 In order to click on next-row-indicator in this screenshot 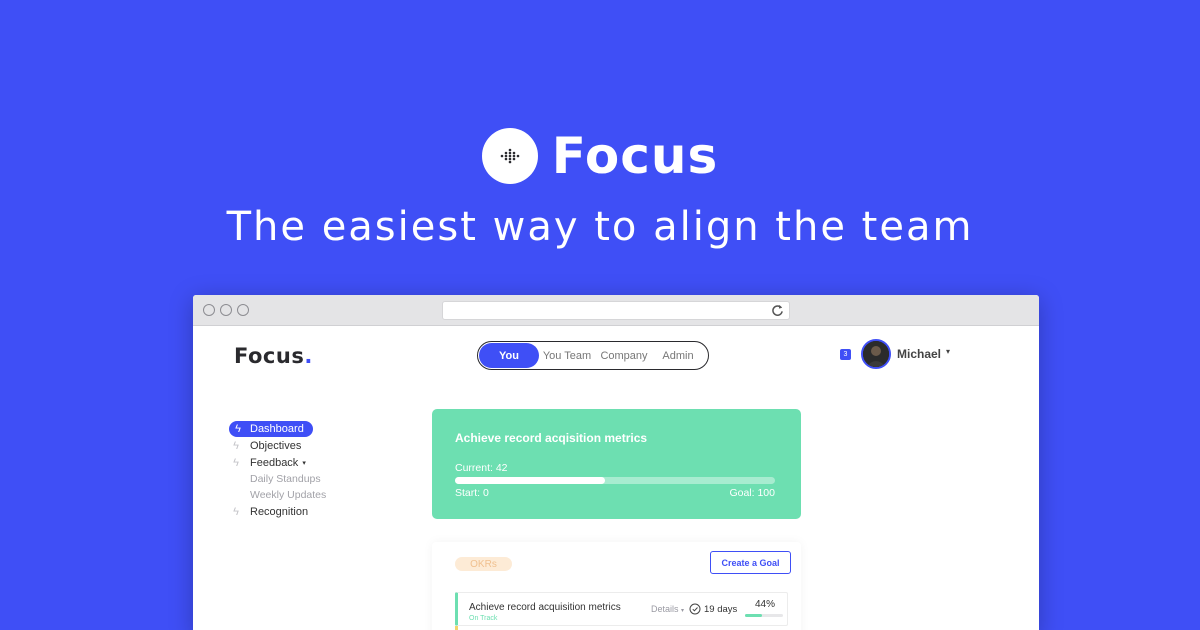, I will do `click(456, 628)`.